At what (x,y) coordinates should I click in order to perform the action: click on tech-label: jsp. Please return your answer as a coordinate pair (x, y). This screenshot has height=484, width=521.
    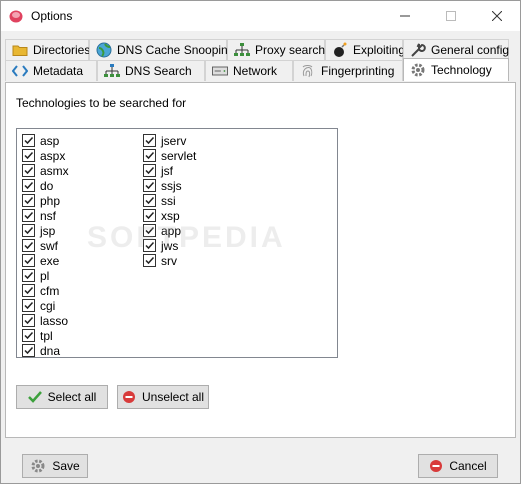
    Looking at the image, I should click on (48, 230).